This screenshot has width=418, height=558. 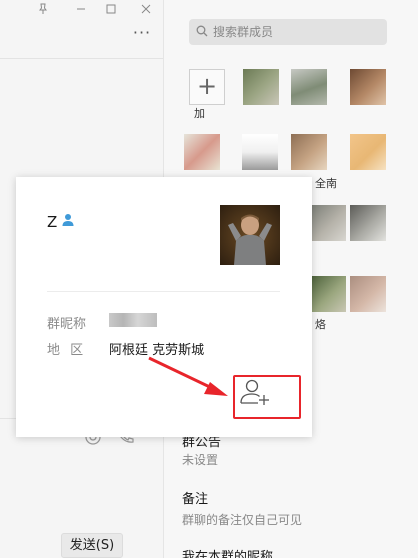 What do you see at coordinates (227, 552) in the screenshot?
I see `my-group-nickname-title: 我在本群的昵称` at bounding box center [227, 552].